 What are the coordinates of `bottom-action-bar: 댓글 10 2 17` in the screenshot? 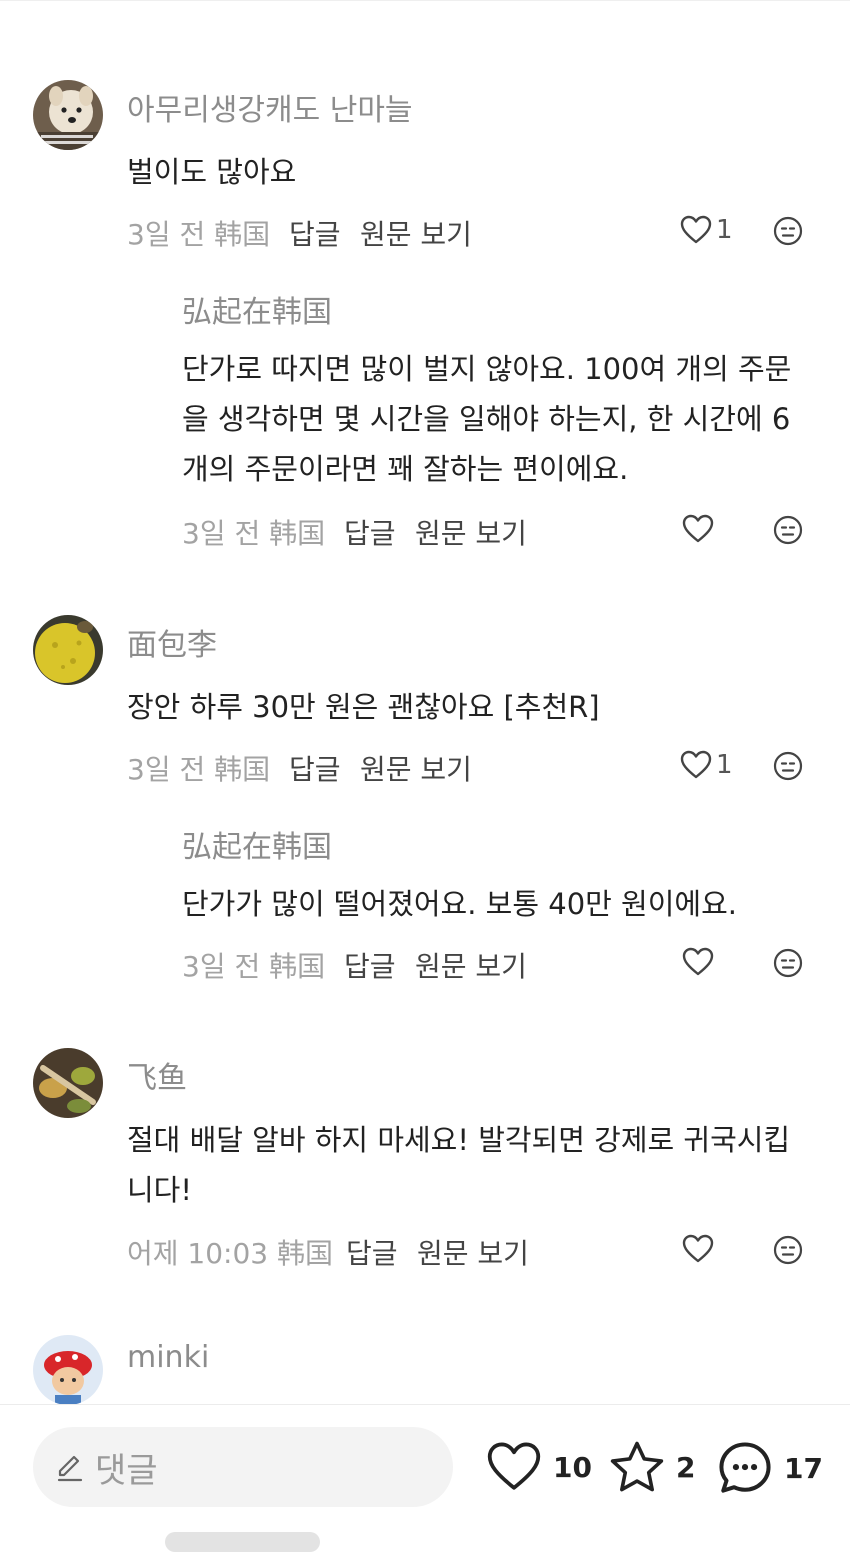 It's located at (425, 1478).